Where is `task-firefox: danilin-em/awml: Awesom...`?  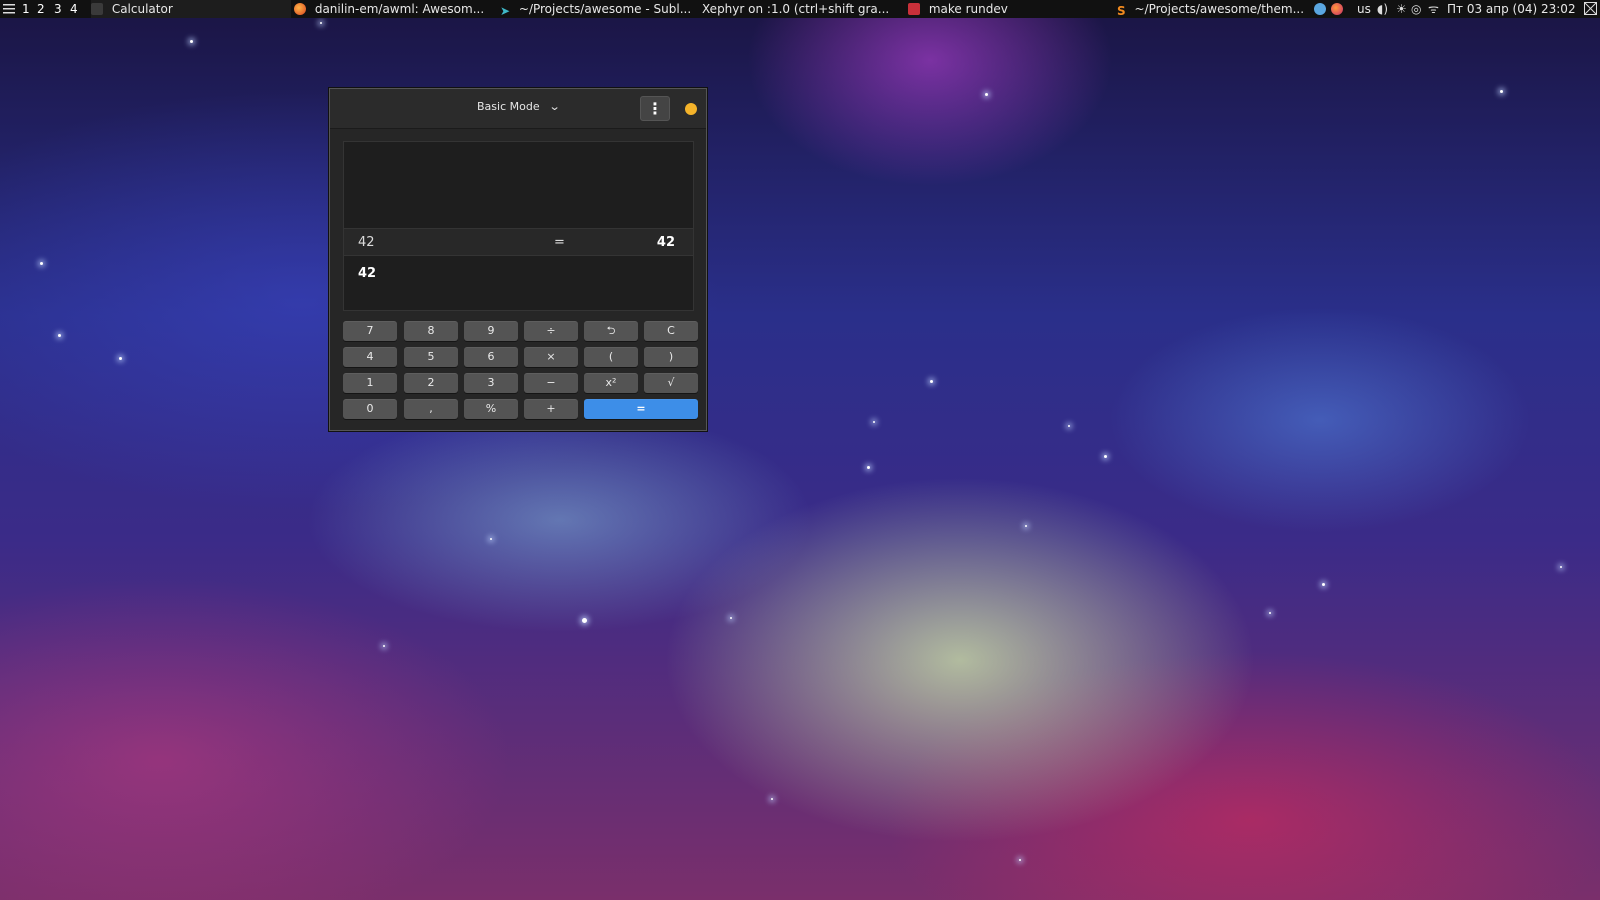 task-firefox: danilin-em/awml: Awesom... is located at coordinates (389, 9).